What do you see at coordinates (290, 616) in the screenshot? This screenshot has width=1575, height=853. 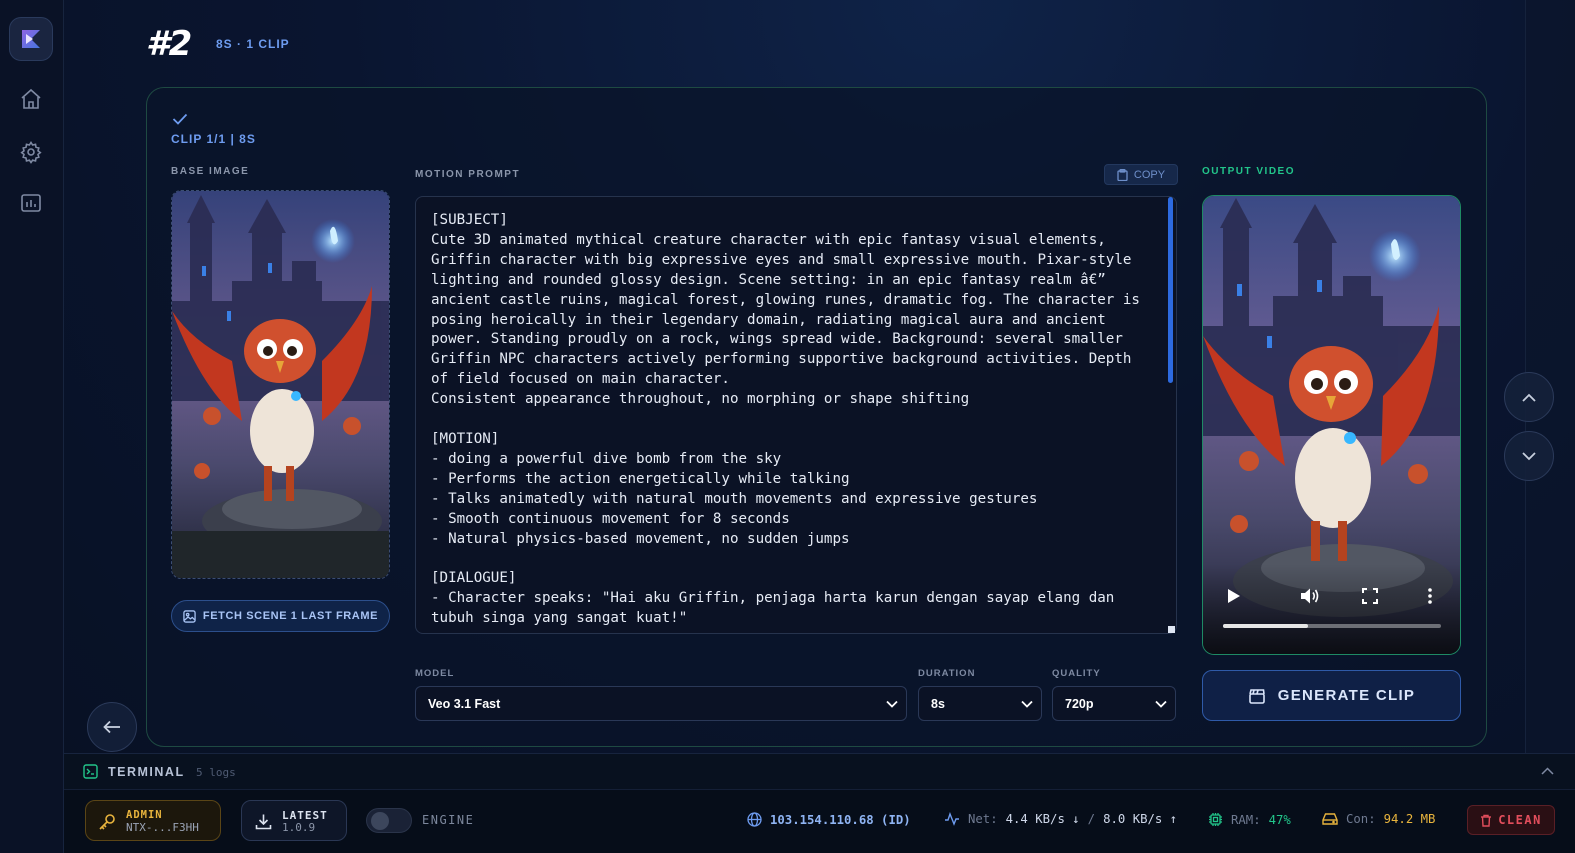 I see `fetch-label: FETCH SCENE 1 LAST FRAME` at bounding box center [290, 616].